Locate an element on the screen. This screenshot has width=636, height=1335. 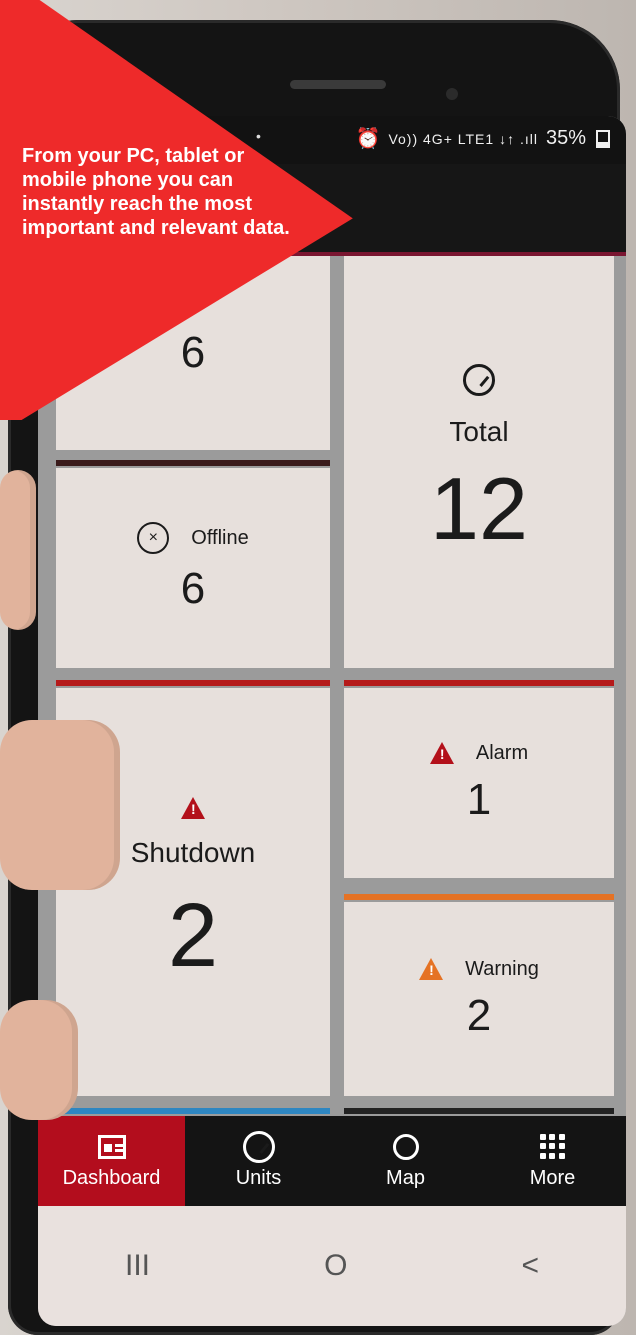
signal-icons: Vo)) 4G+ LTE1 ↓↑ .ıll is located at coordinates (463, 138).